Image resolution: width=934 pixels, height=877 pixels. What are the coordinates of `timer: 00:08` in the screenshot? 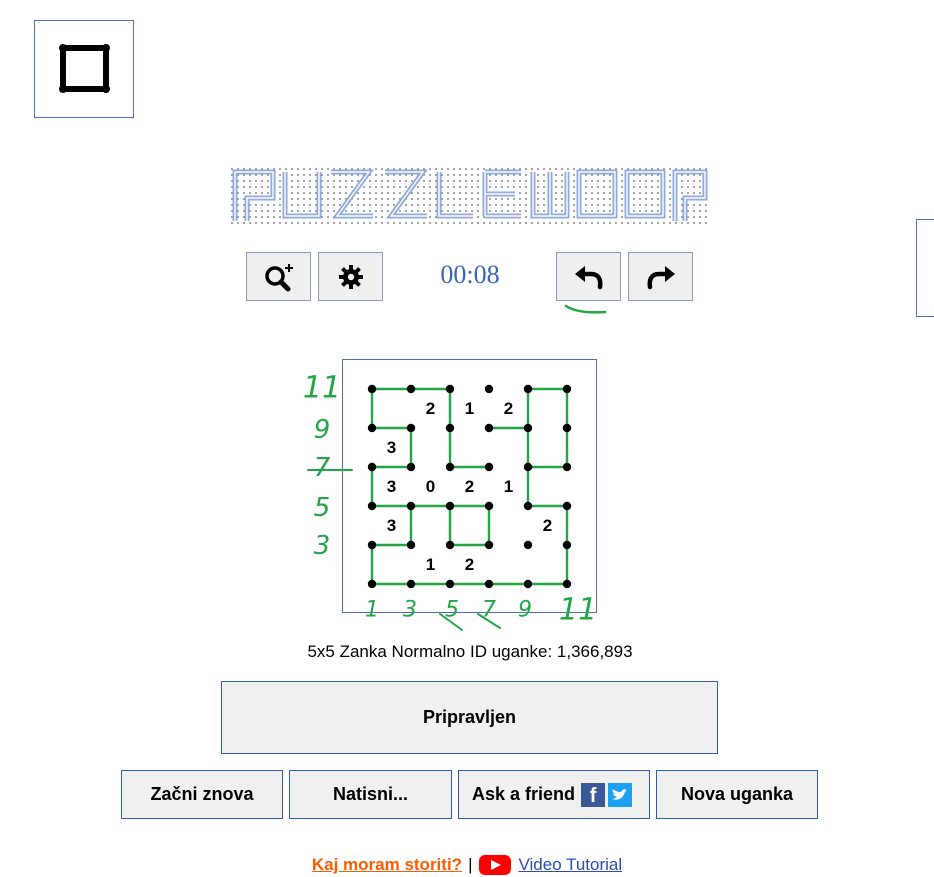 It's located at (470, 274).